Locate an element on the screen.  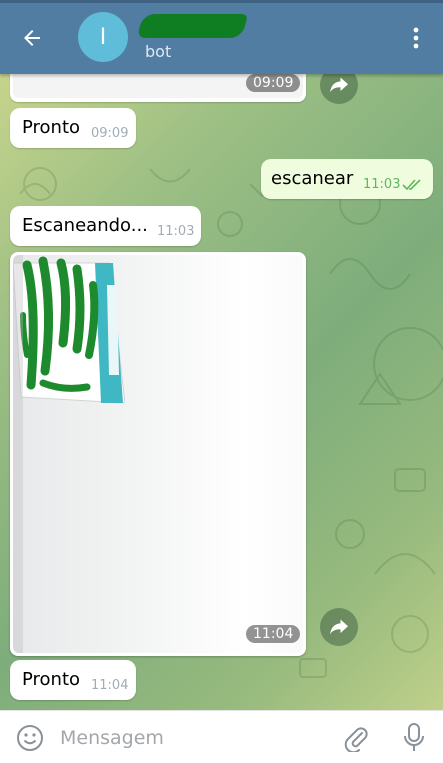
microphone-icon is located at coordinates (414, 737).